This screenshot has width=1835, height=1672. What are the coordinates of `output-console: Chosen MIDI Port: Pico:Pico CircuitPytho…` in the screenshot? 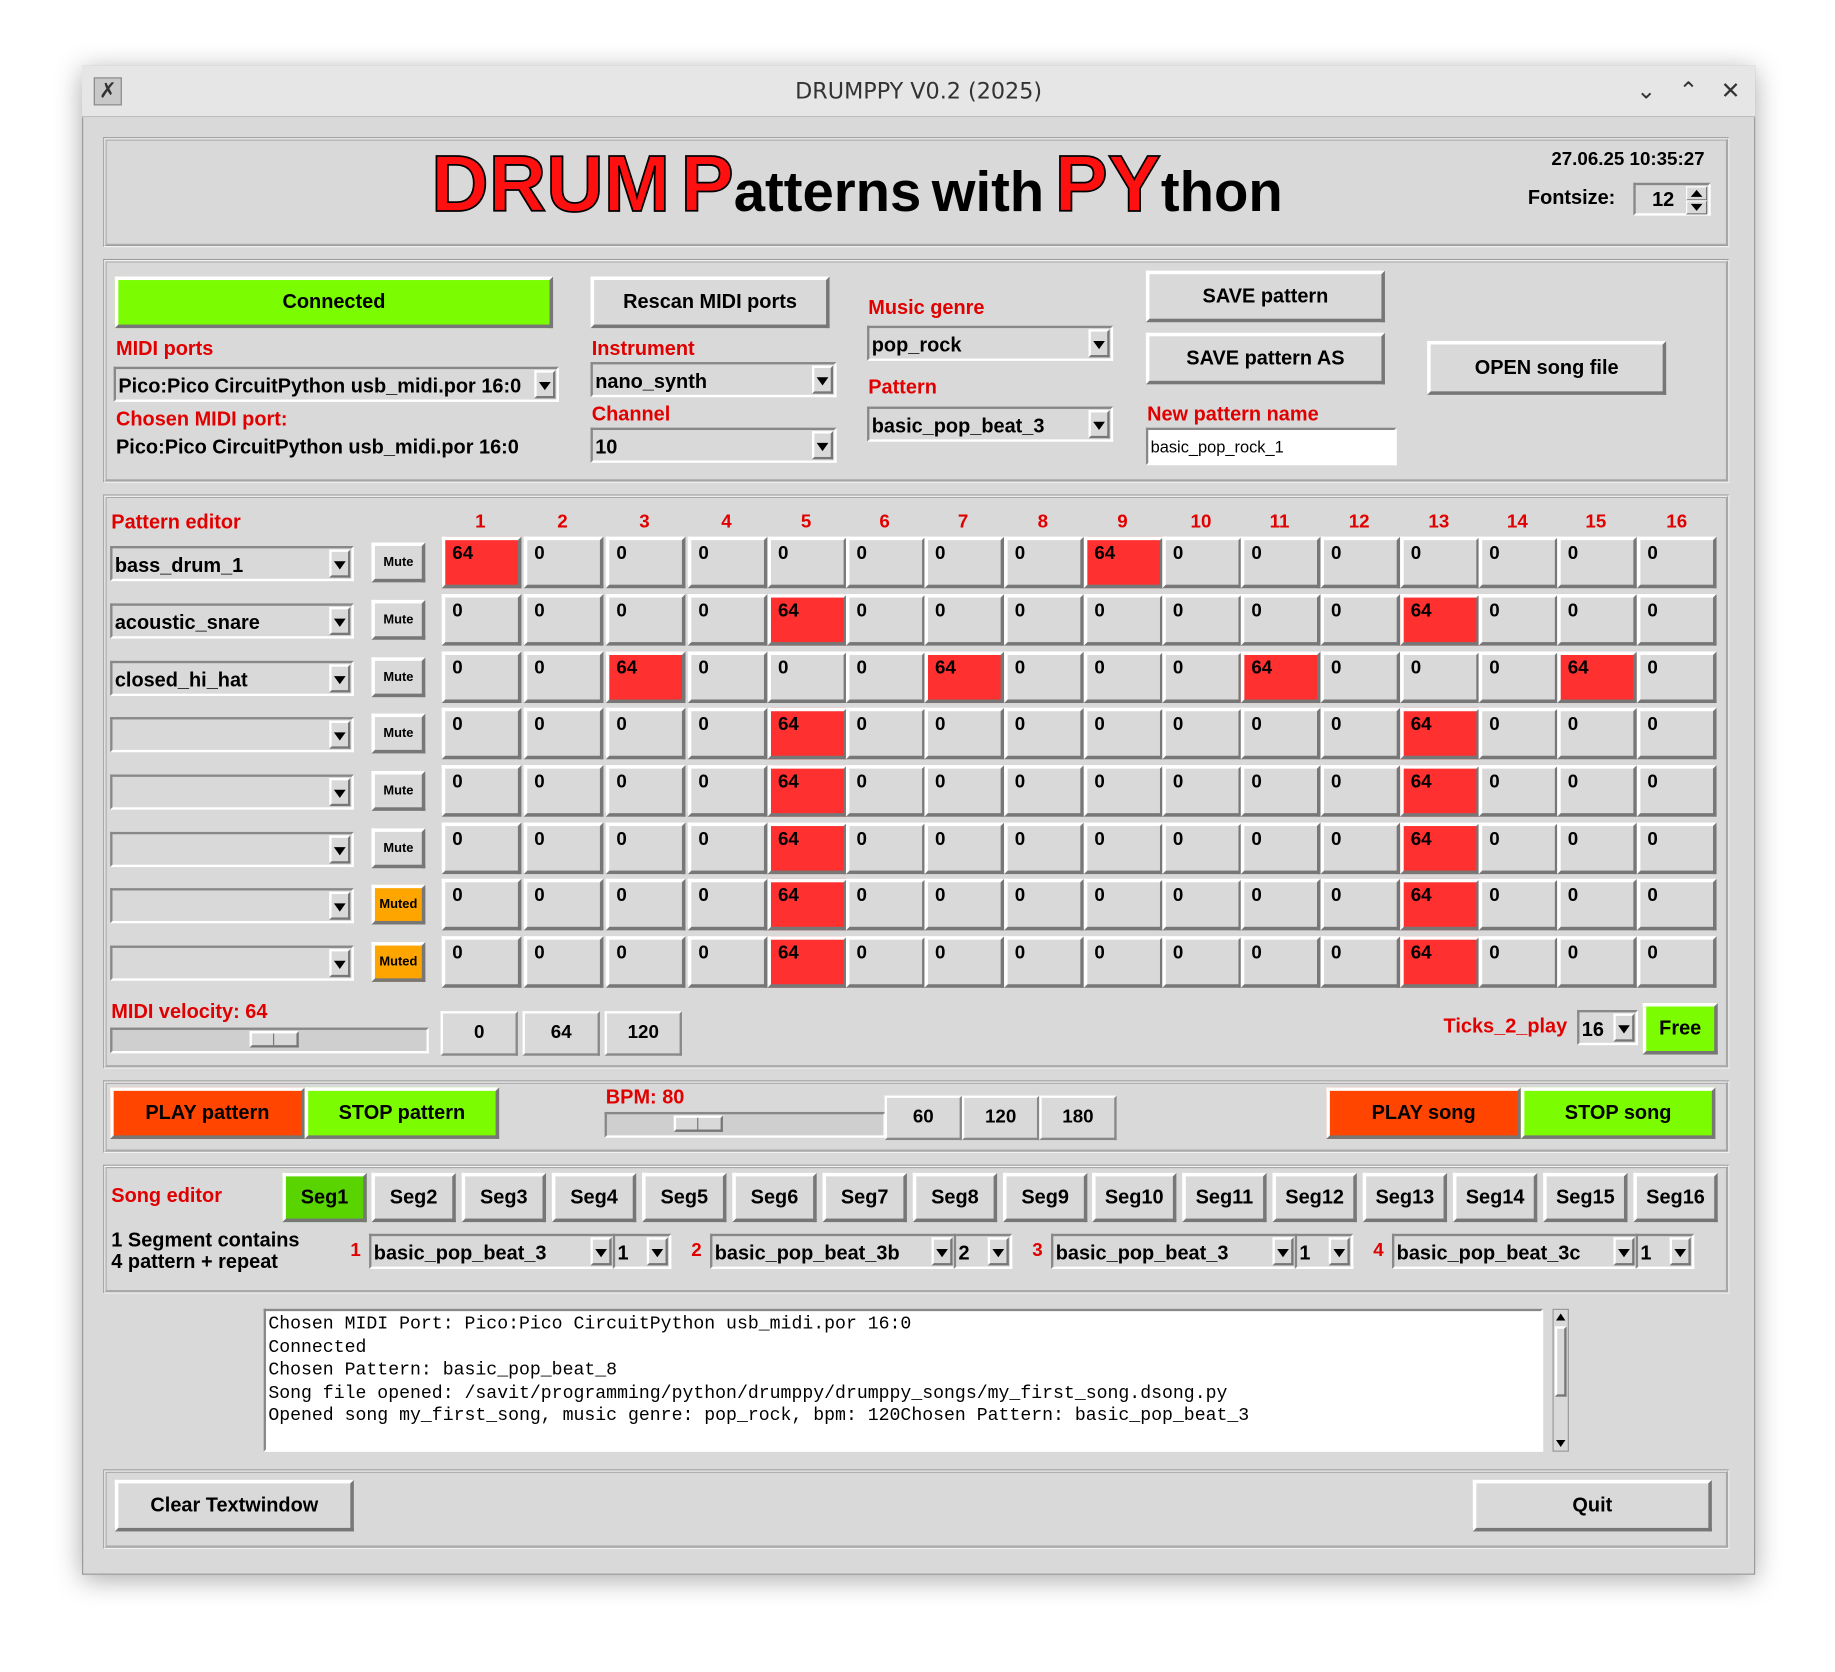 It's located at (903, 1380).